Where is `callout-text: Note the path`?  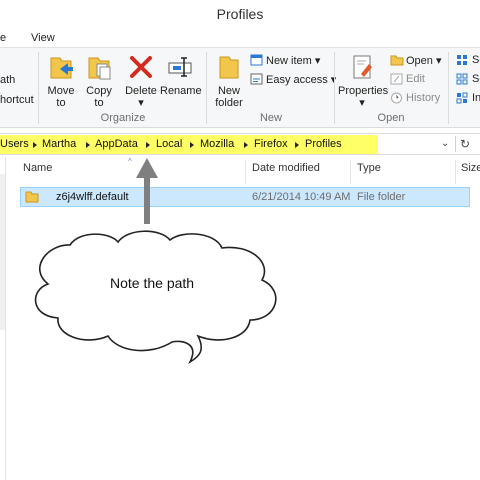
callout-text: Note the path is located at coordinates (152, 283).